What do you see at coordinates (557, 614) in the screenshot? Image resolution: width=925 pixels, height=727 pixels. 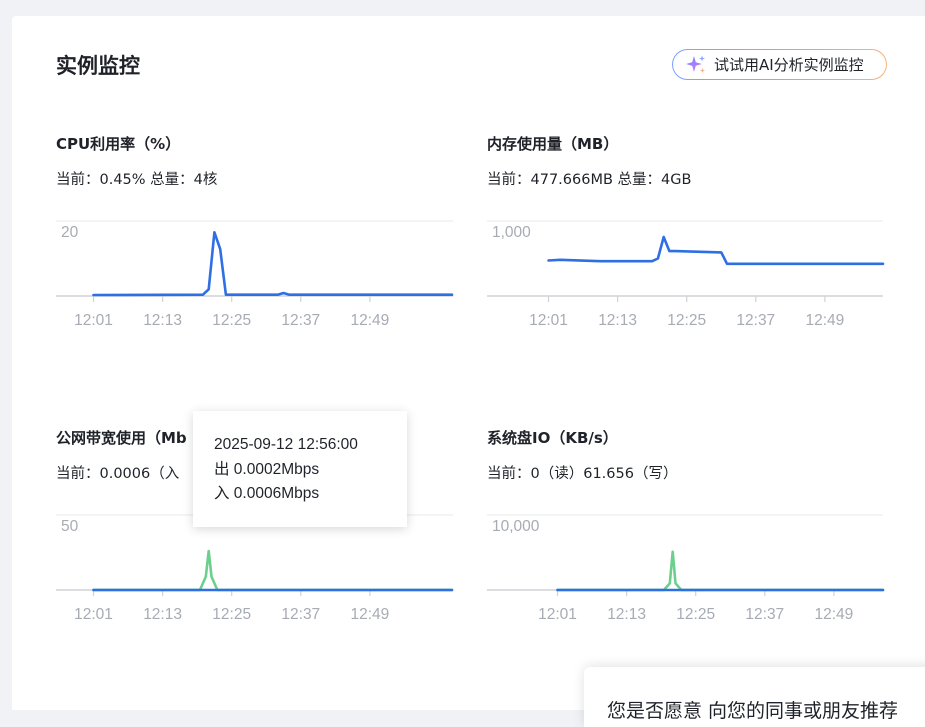 I see `x-tick-label: 12:01` at bounding box center [557, 614].